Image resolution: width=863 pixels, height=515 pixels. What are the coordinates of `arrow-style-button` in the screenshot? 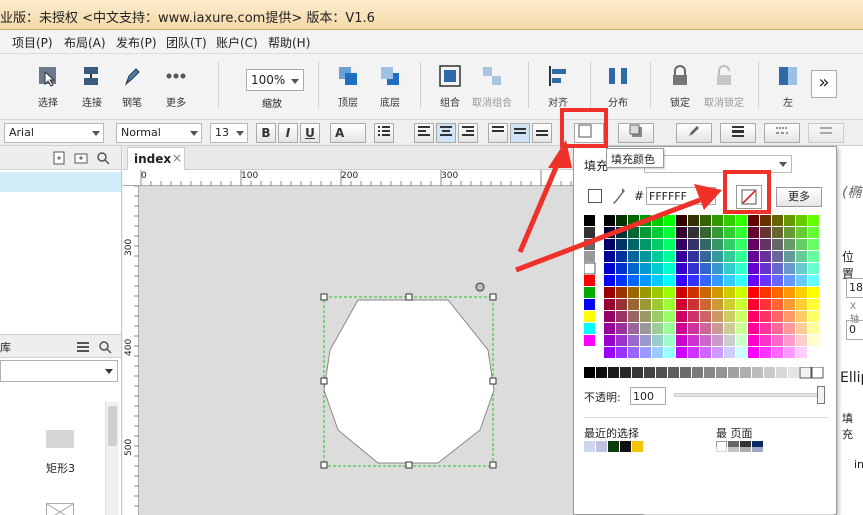 It's located at (826, 133).